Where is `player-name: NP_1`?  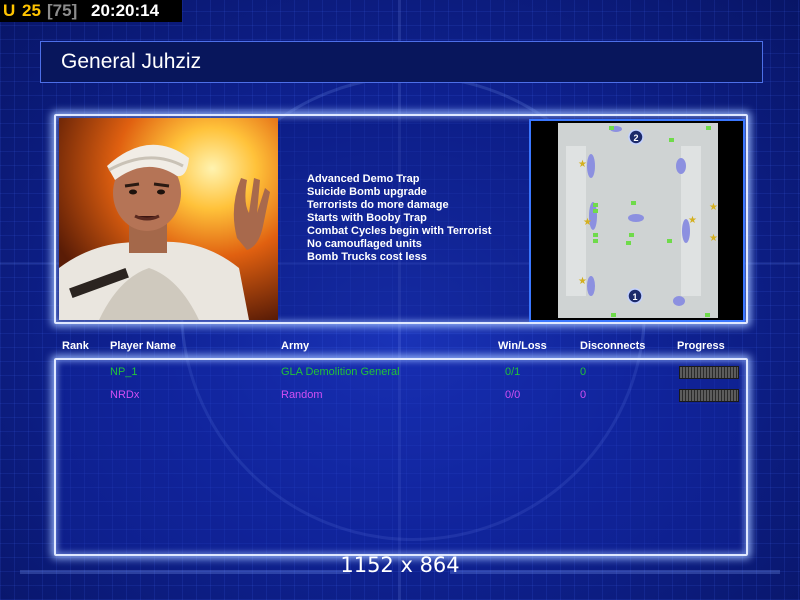
player-name: NP_1 is located at coordinates (124, 372).